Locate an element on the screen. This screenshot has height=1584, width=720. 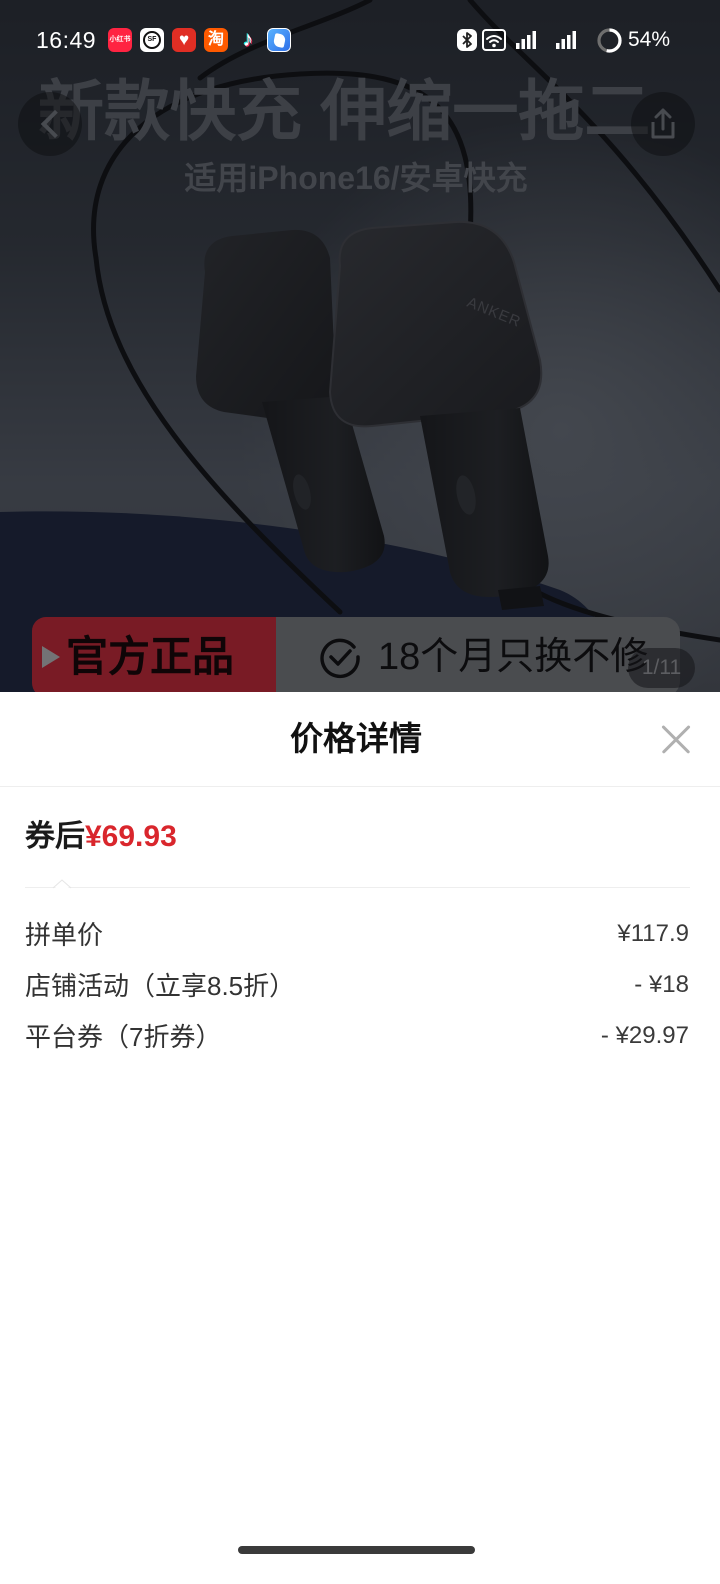
sheet-header: 价格详情 is located at coordinates (360, 739).